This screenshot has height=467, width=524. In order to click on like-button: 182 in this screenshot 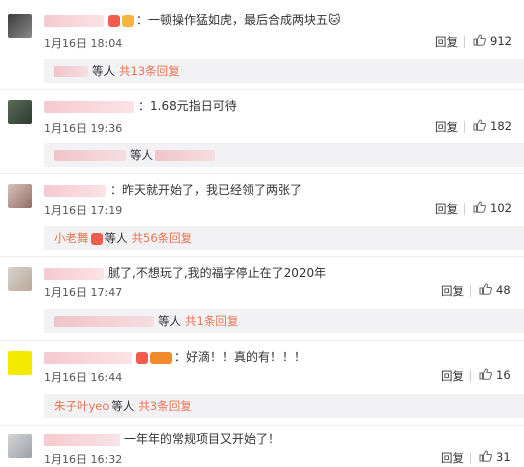, I will do `click(492, 126)`.